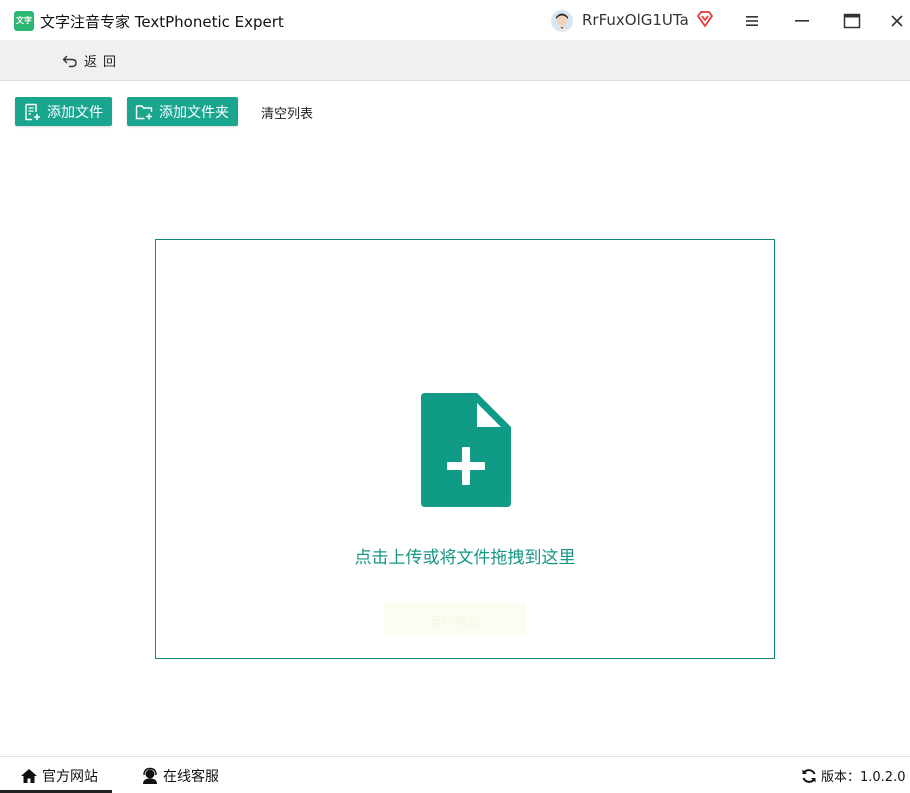 This screenshot has width=910, height=793. What do you see at coordinates (69, 61) in the screenshot?
I see `undo-arrow-icon` at bounding box center [69, 61].